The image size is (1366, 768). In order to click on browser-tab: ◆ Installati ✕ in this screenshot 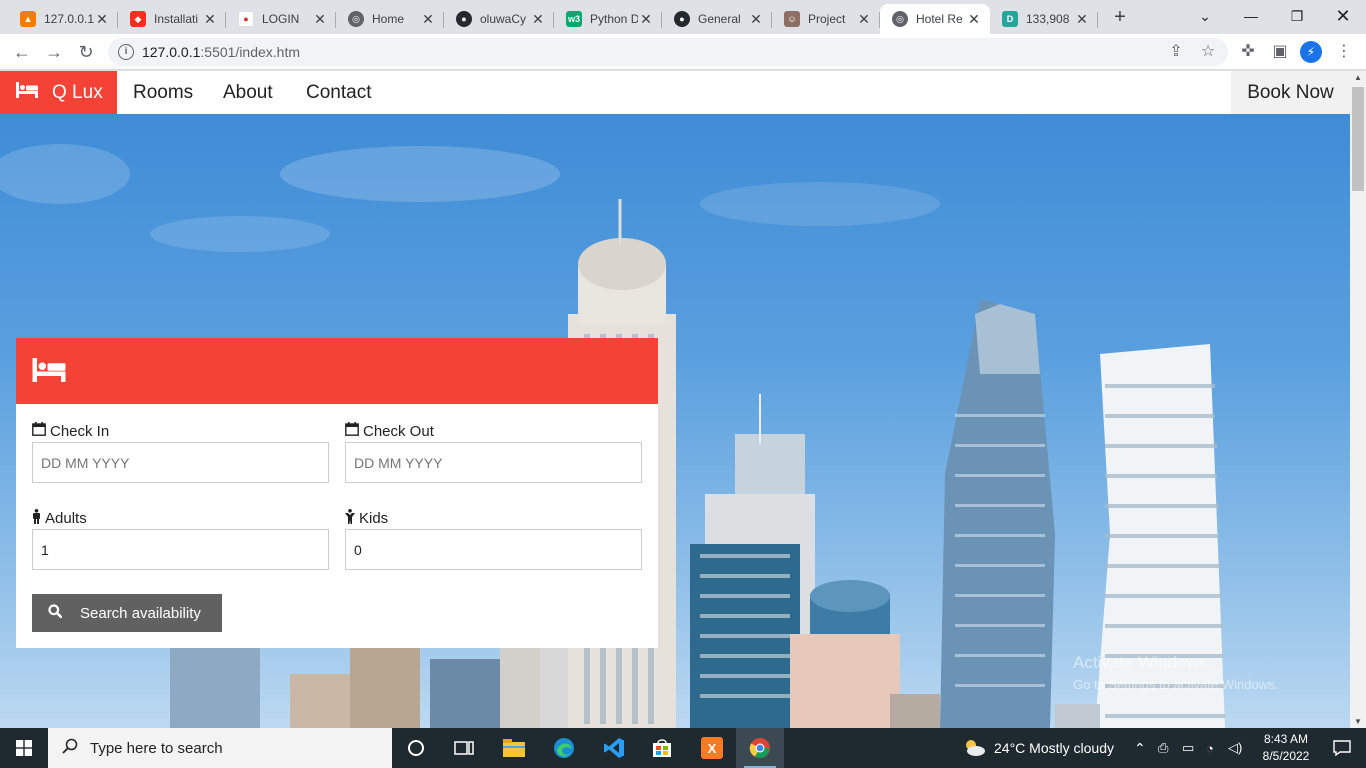, I will do `click(172, 19)`.